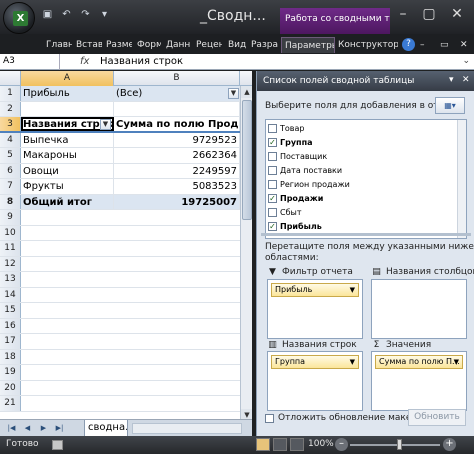  Describe the element at coordinates (67, 186) in the screenshot. I see `table-cell: Фрукты` at that location.